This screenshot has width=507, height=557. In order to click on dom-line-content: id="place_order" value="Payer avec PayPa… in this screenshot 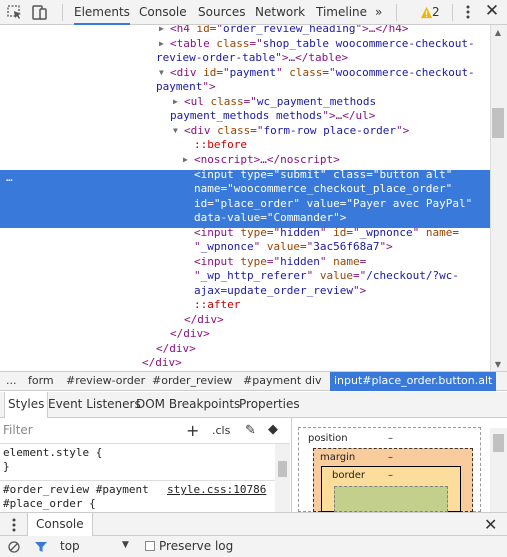, I will do `click(333, 203)`.